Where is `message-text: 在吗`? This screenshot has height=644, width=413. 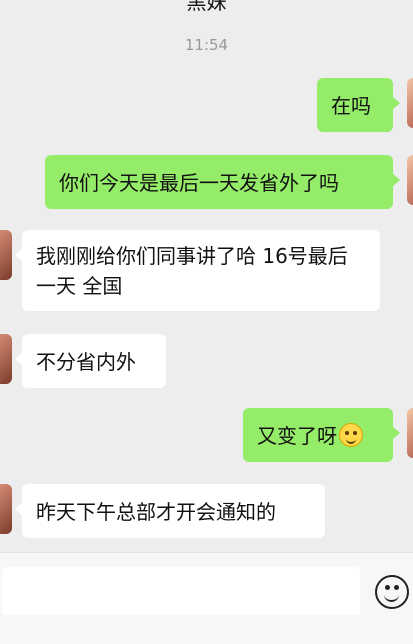 message-text: 在吗 is located at coordinates (351, 106).